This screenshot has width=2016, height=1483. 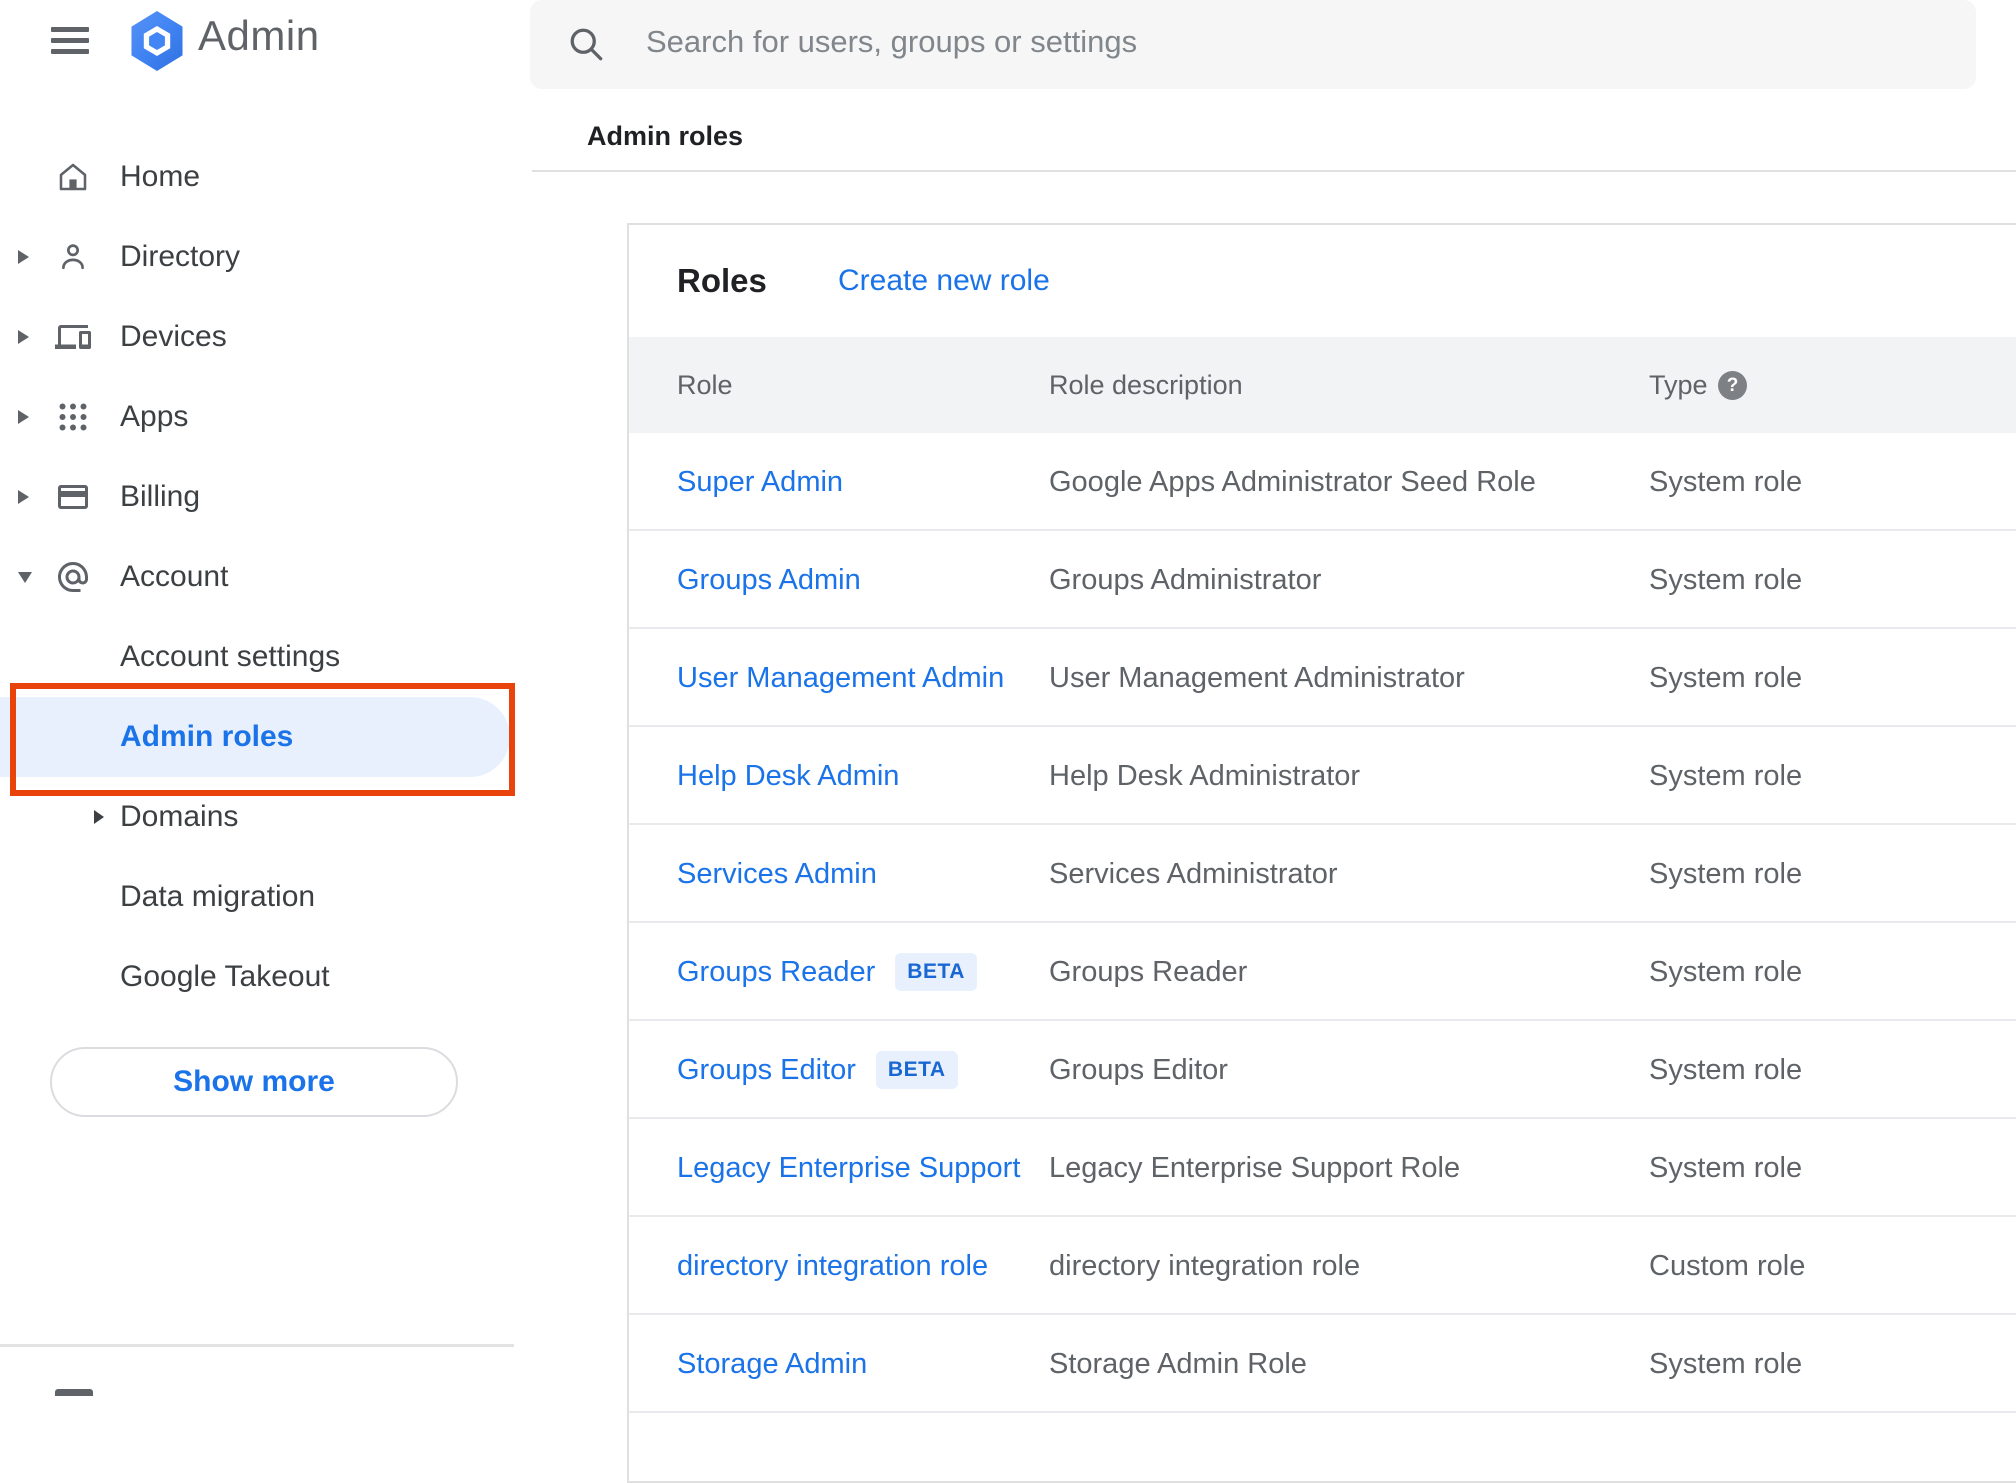 What do you see at coordinates (1205, 1265) in the screenshot?
I see `role-description-cell: directory integration role` at bounding box center [1205, 1265].